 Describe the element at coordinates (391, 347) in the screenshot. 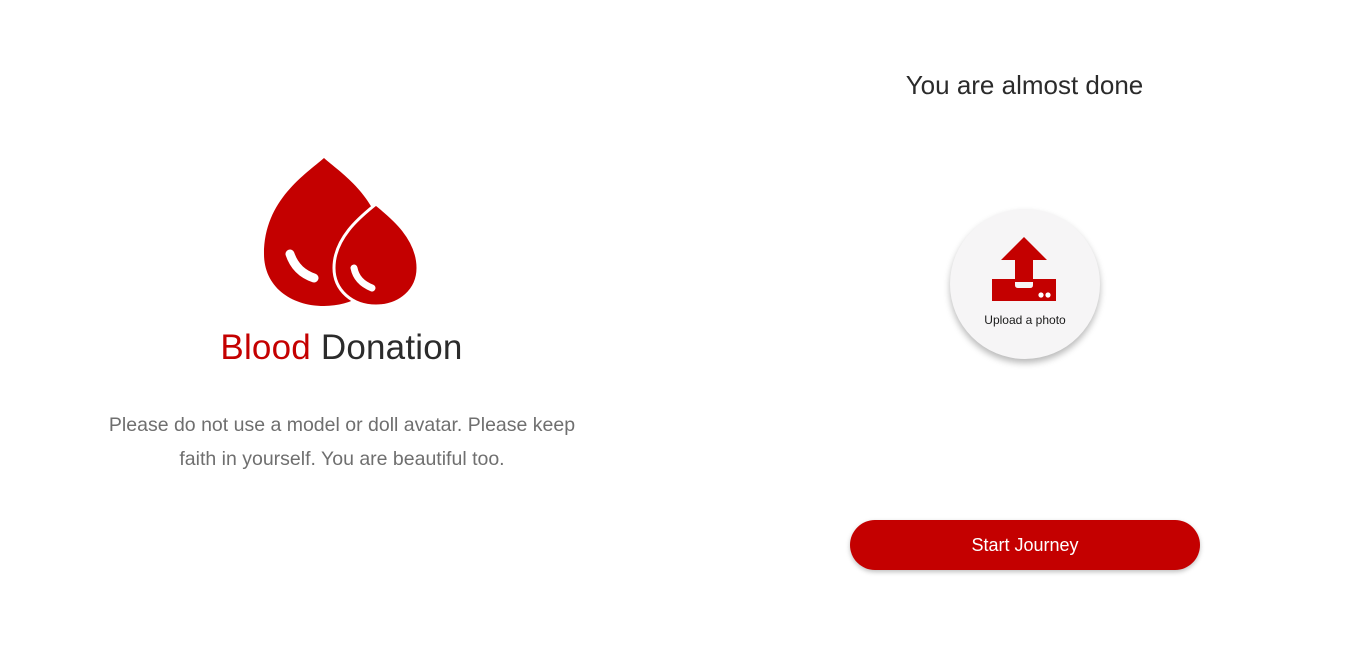

I see `brand-rest-word: Donation` at that location.